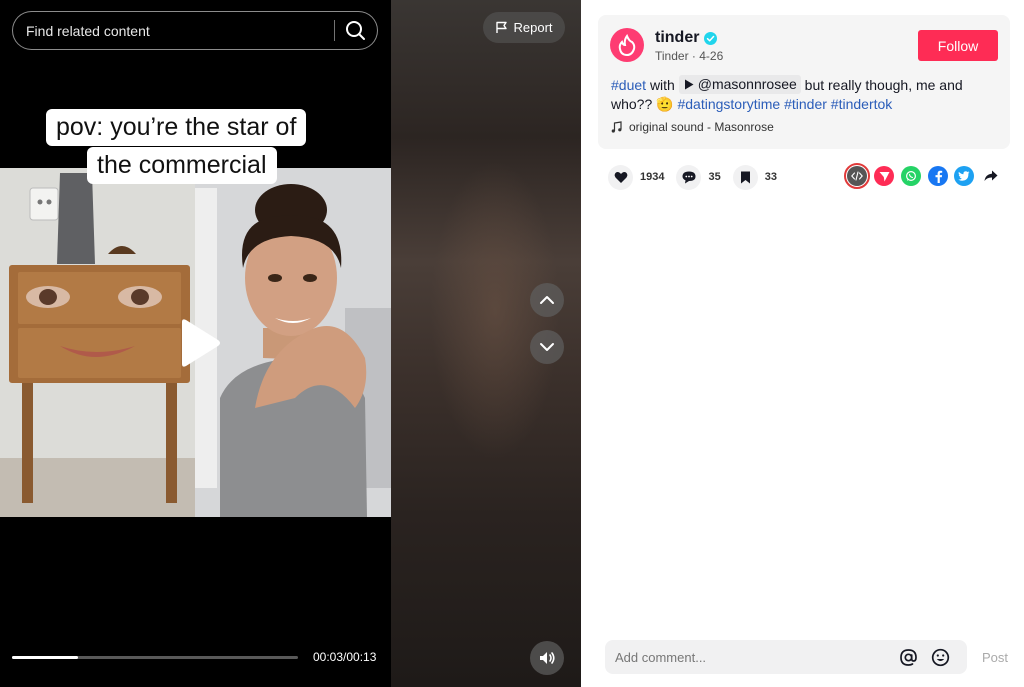 This screenshot has height=687, width=1024. I want to click on search-input, so click(181, 30).